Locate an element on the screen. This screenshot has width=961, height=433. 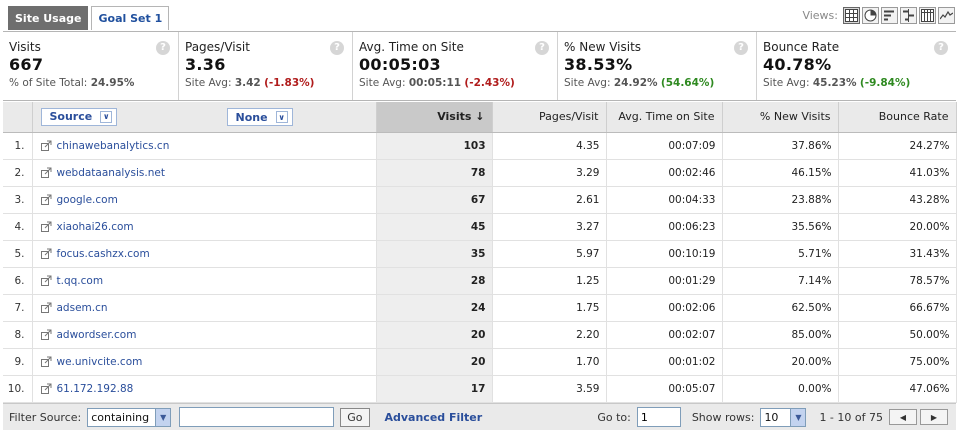
tab-goal-set-1: Goal Set 1 is located at coordinates (130, 18).